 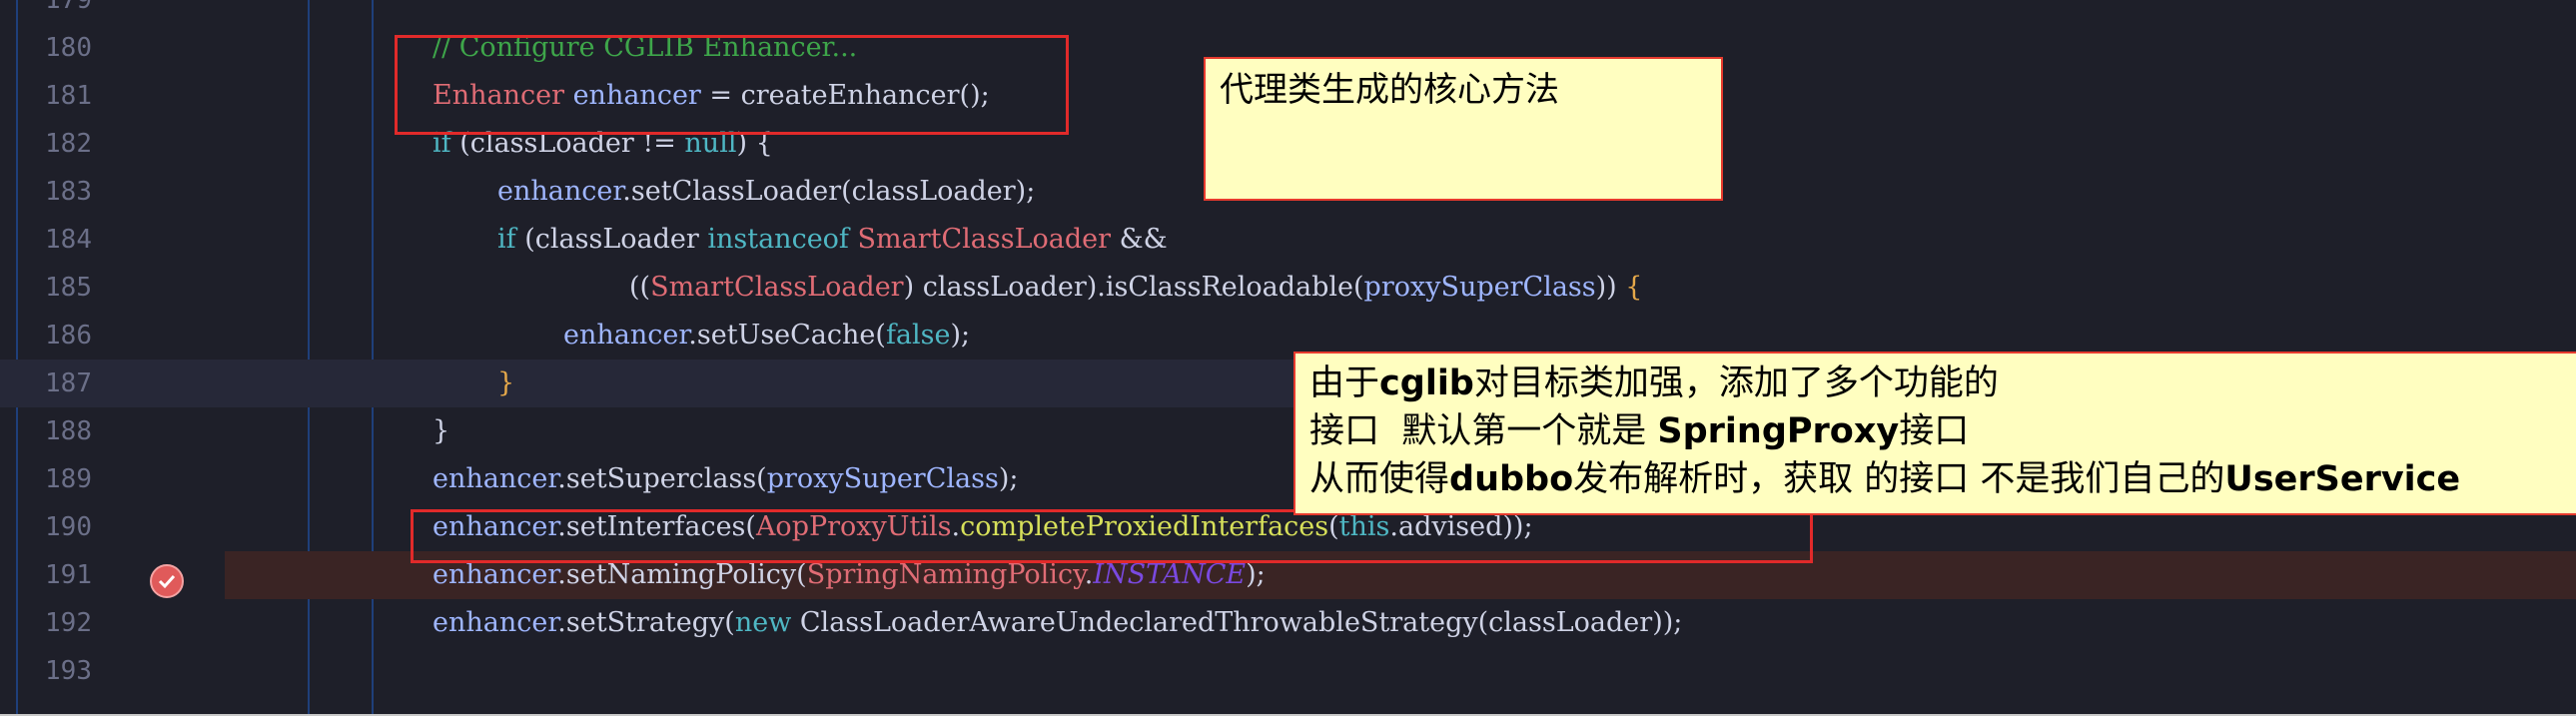 I want to click on code-token: instanceof, so click(x=778, y=239).